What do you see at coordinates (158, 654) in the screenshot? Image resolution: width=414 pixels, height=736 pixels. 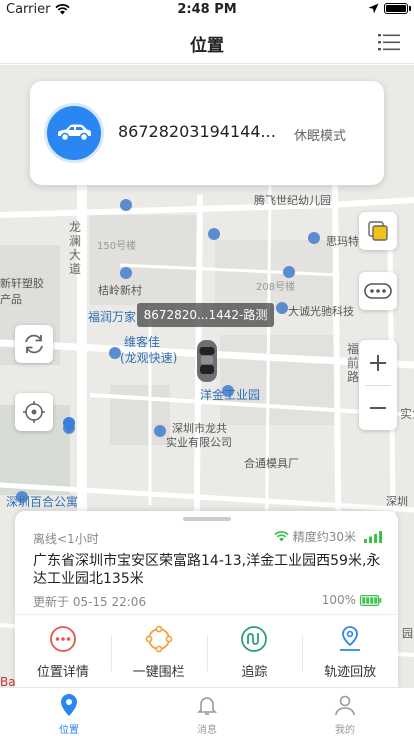 I see `geofence-button: 一键围栏` at bounding box center [158, 654].